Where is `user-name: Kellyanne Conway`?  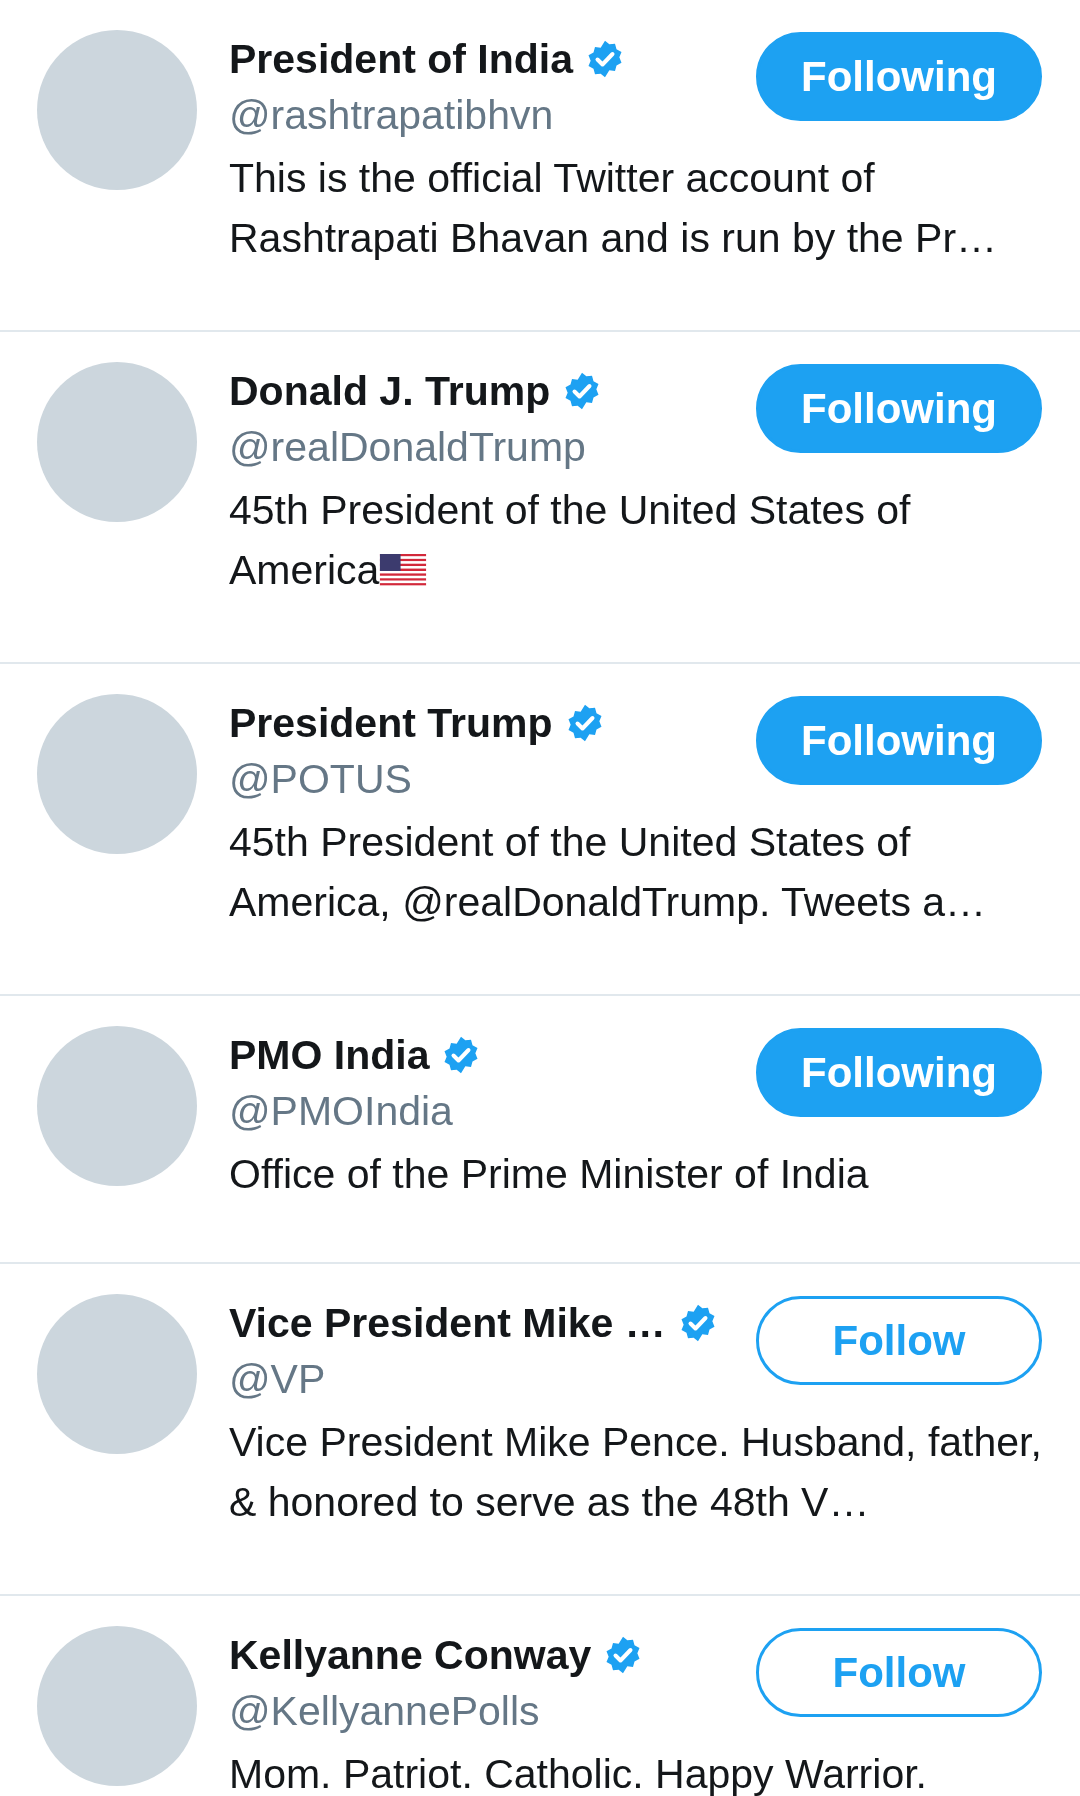
user-name: Kellyanne Conway is located at coordinates (410, 1655).